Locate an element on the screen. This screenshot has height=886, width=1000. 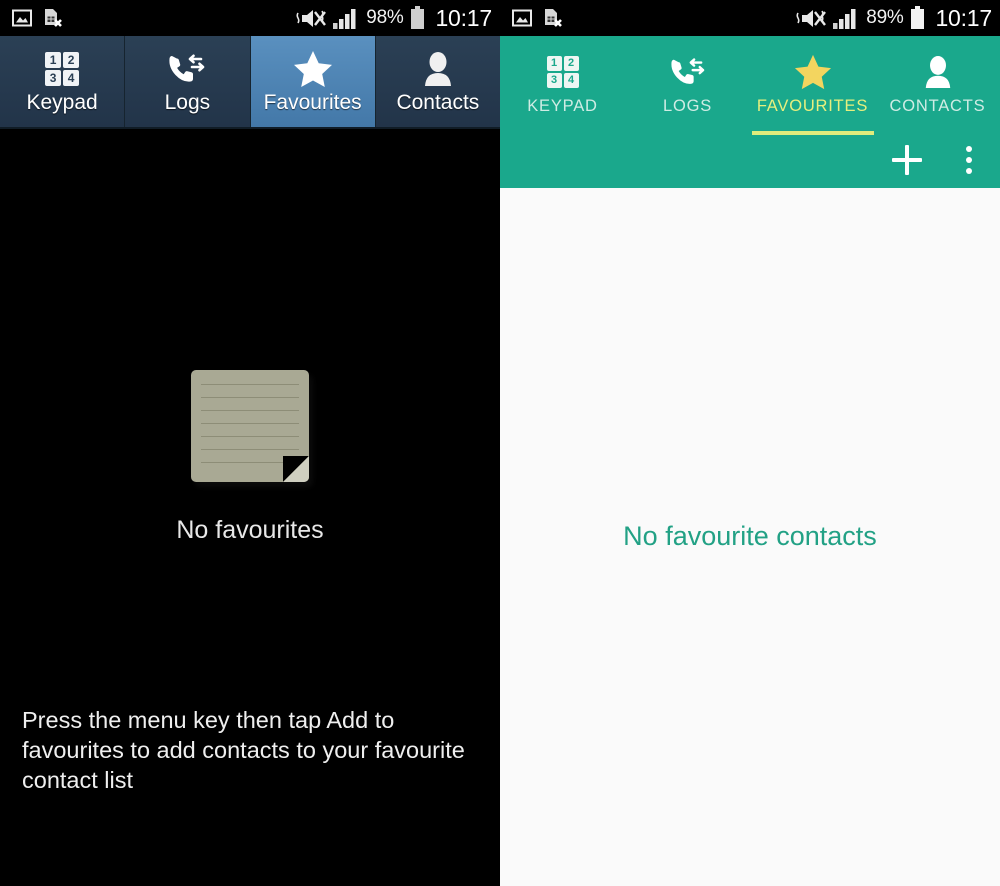
add-button is located at coordinates (907, 160).